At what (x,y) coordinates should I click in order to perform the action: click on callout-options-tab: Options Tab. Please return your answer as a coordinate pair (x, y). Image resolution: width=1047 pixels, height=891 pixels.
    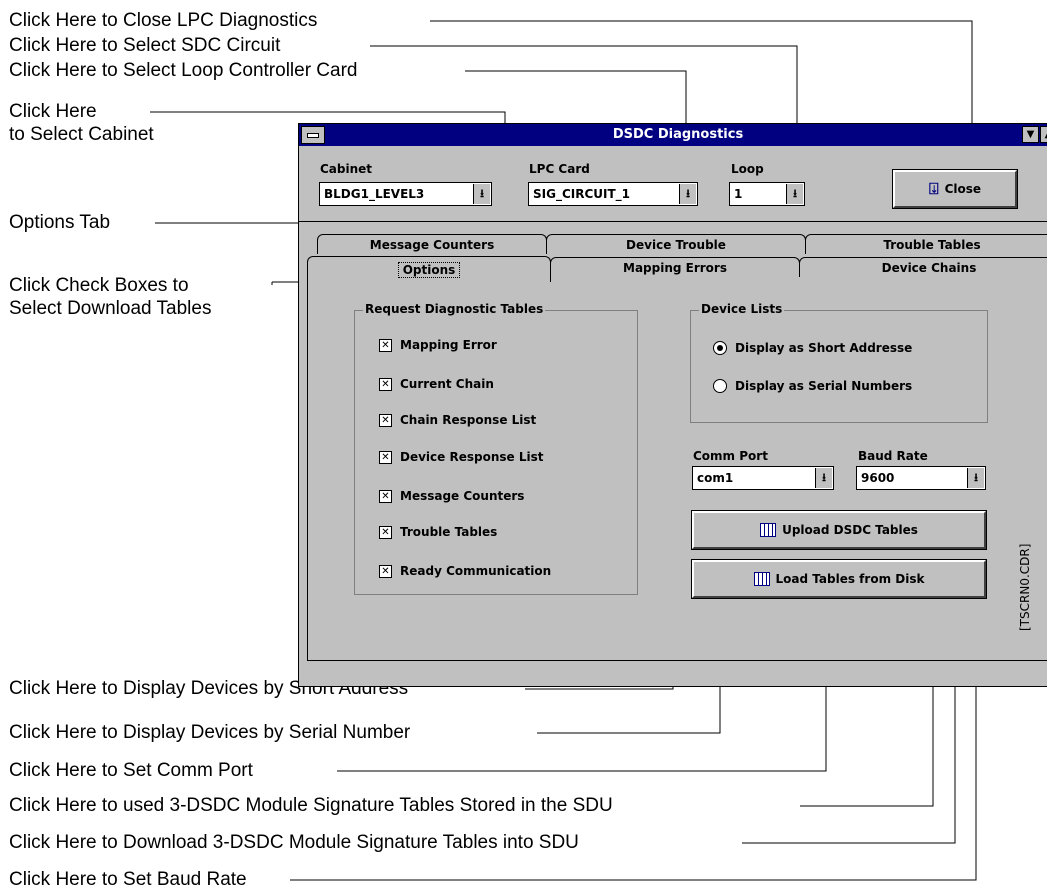
    Looking at the image, I should click on (60, 222).